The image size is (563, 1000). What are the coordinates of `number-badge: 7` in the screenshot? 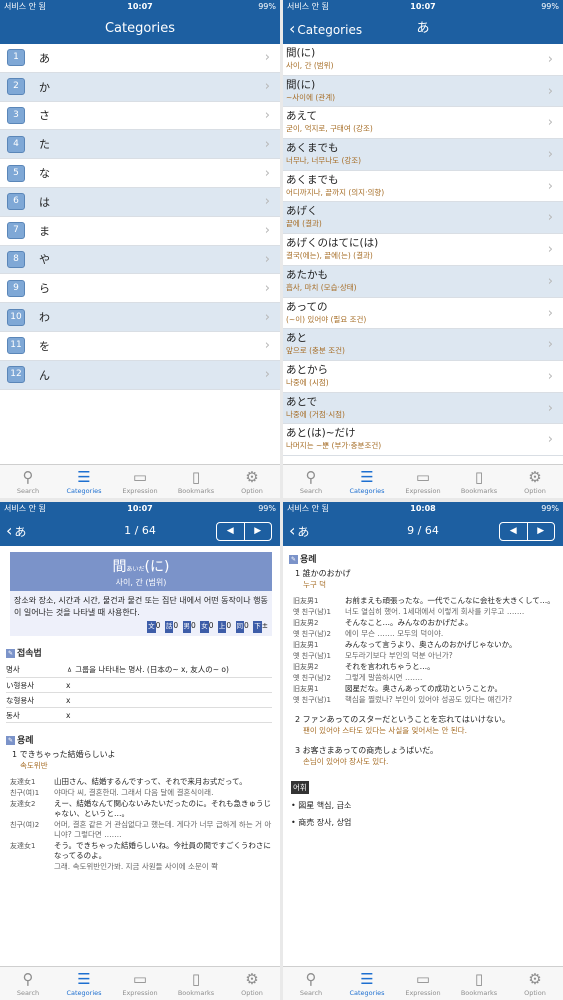 It's located at (16, 231).